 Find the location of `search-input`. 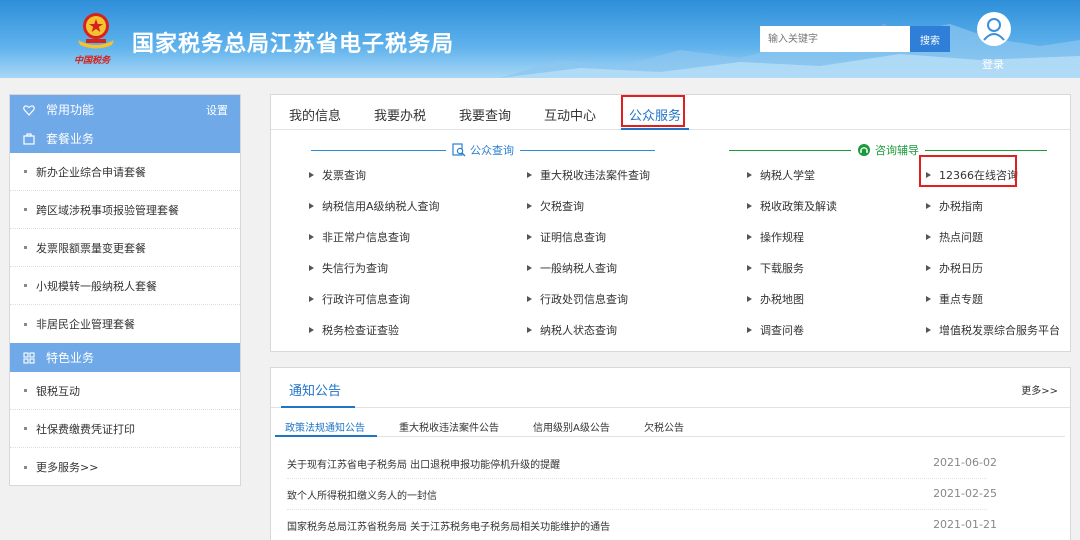

search-input is located at coordinates (835, 39).